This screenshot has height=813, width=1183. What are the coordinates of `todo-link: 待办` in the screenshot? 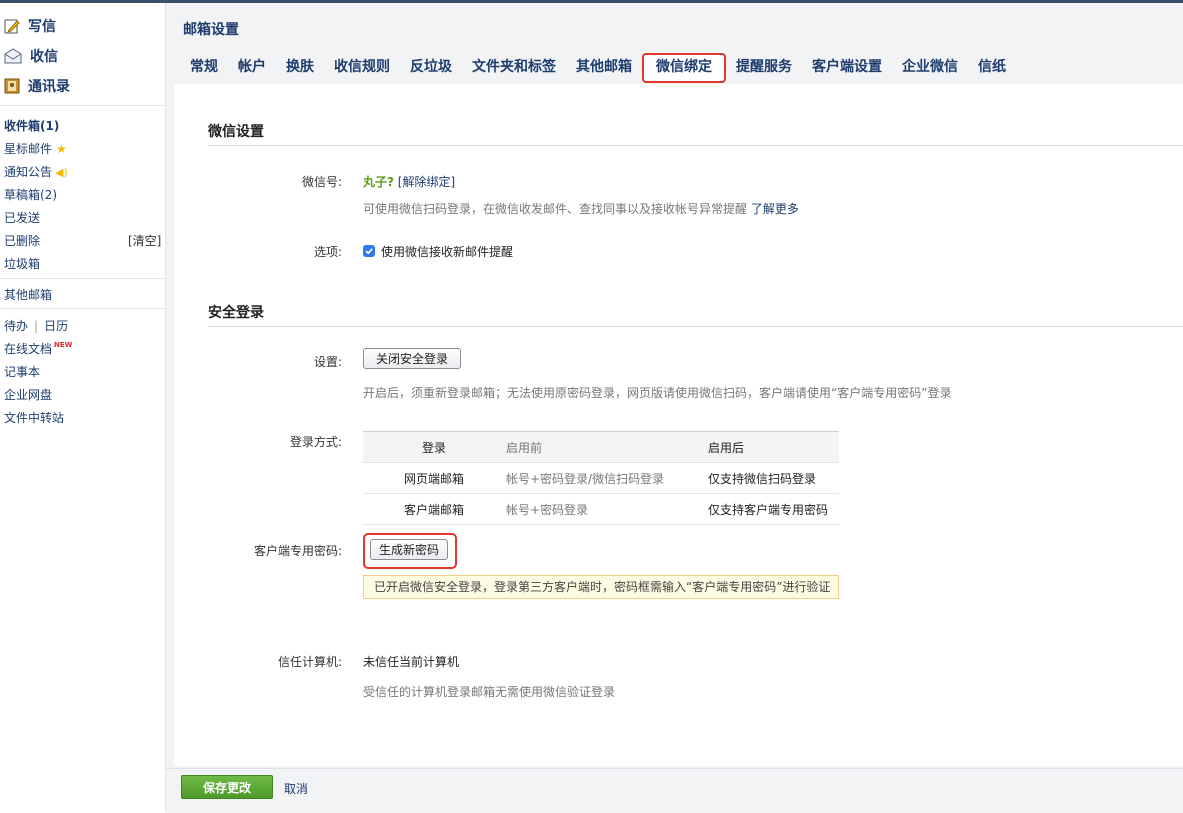 It's located at (16, 326).